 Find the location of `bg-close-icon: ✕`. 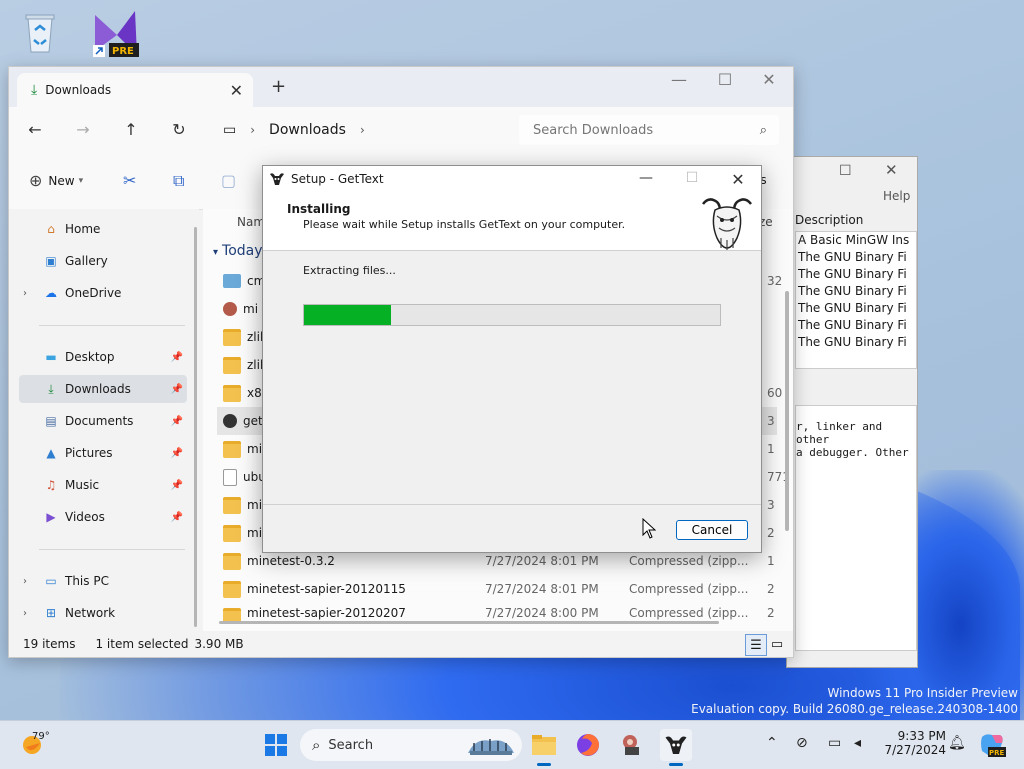

bg-close-icon: ✕ is located at coordinates (891, 170).